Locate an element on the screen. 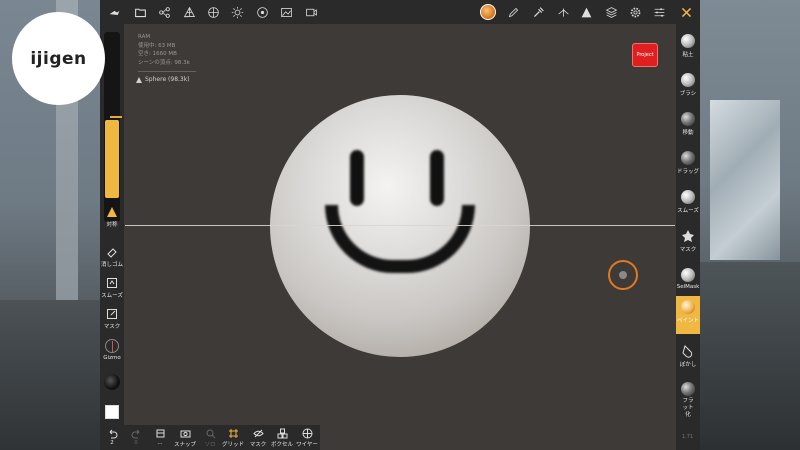  tool-drag: ドラッグ is located at coordinates (688, 166).